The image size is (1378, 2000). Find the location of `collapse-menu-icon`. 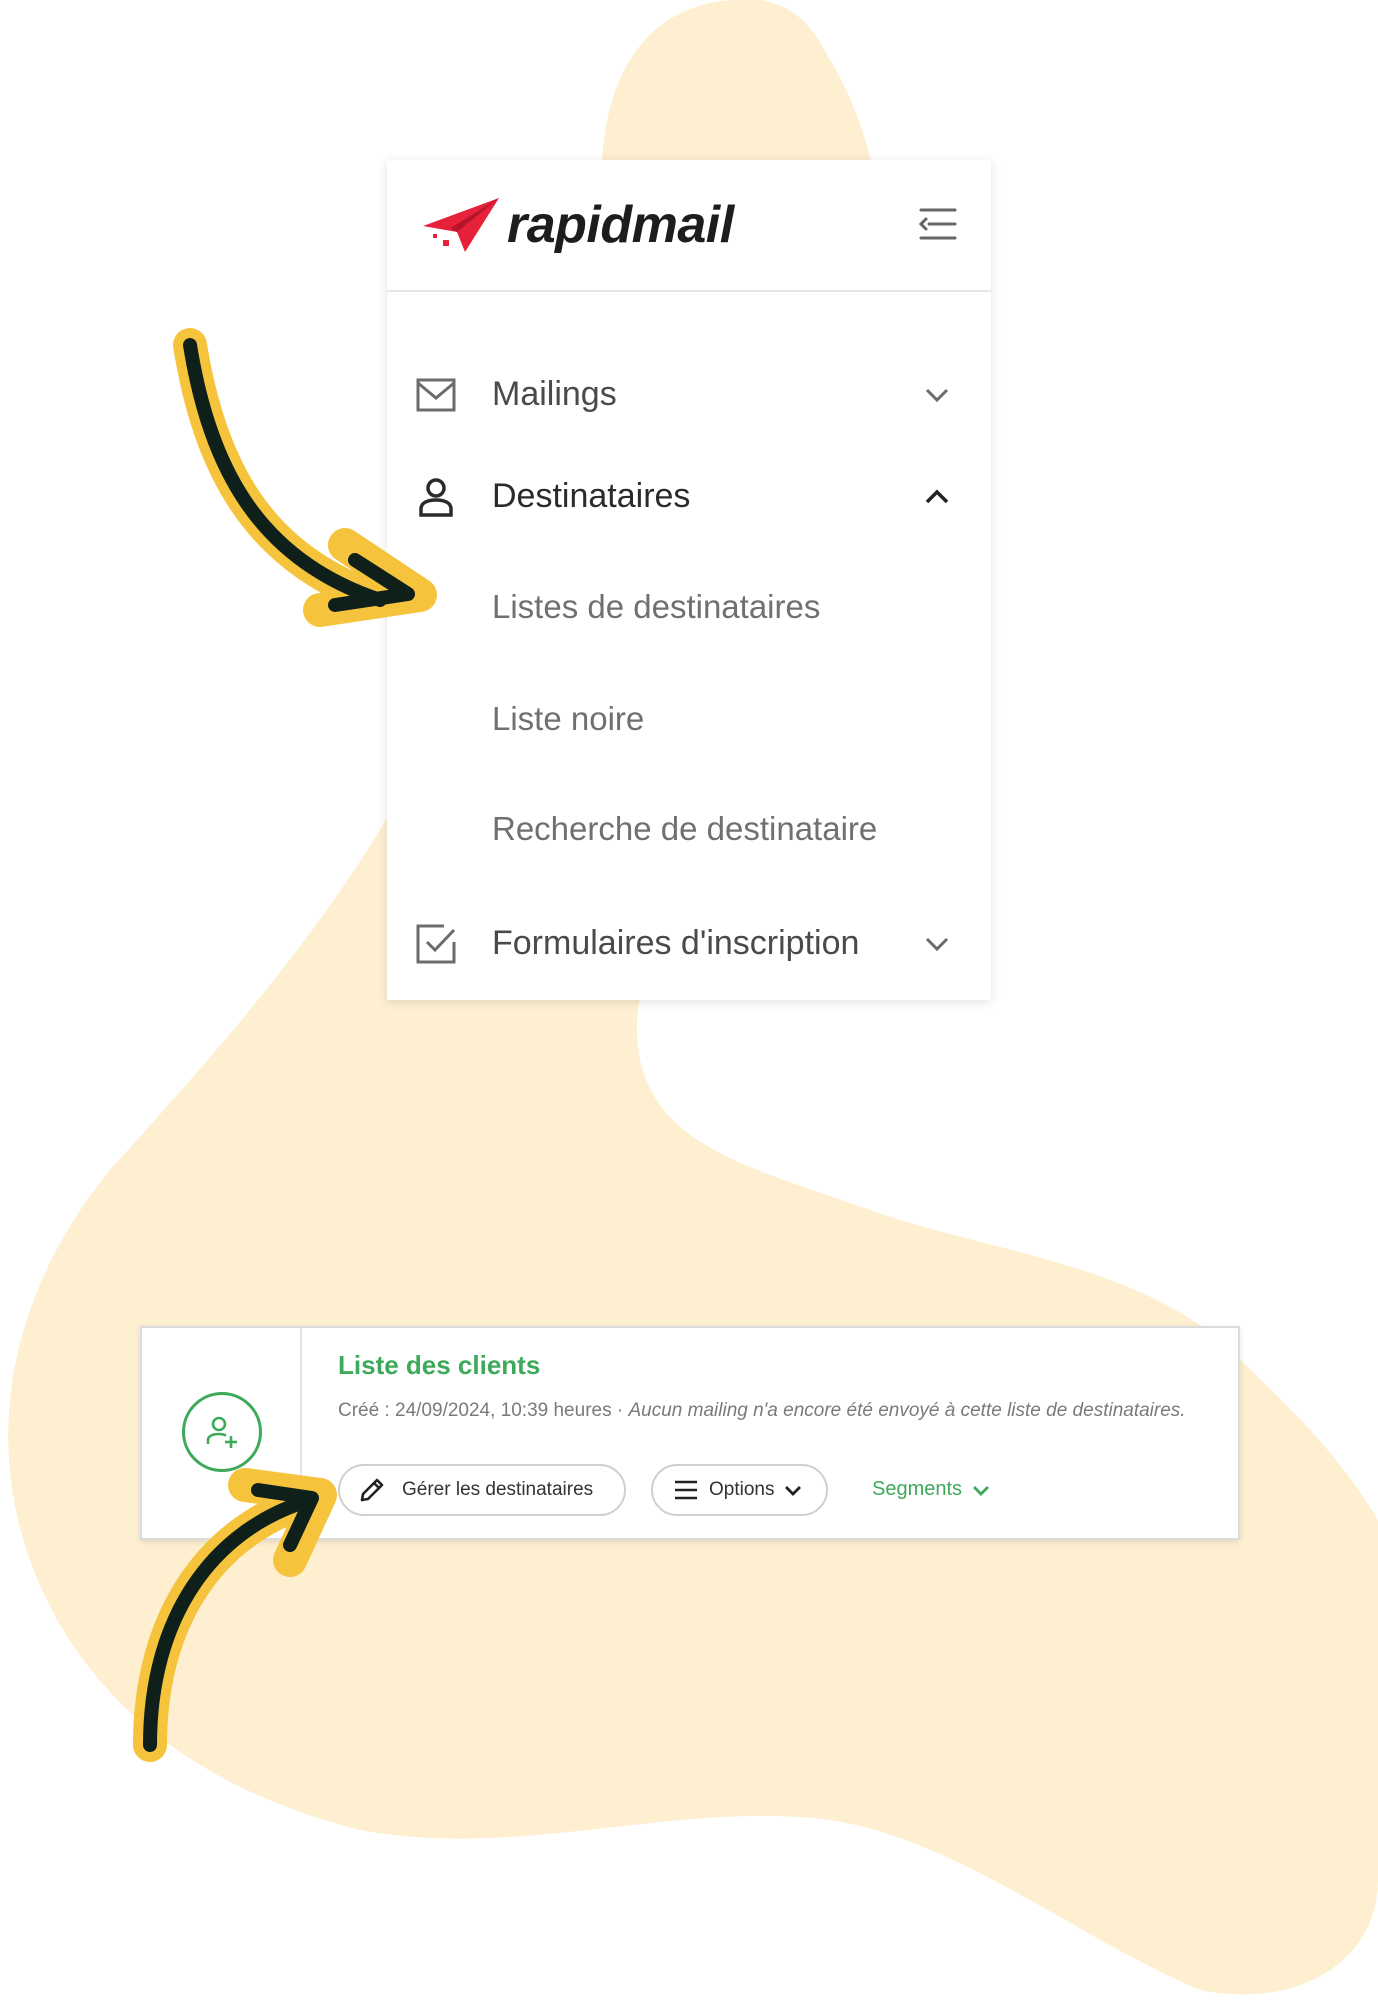

collapse-menu-icon is located at coordinates (937, 224).